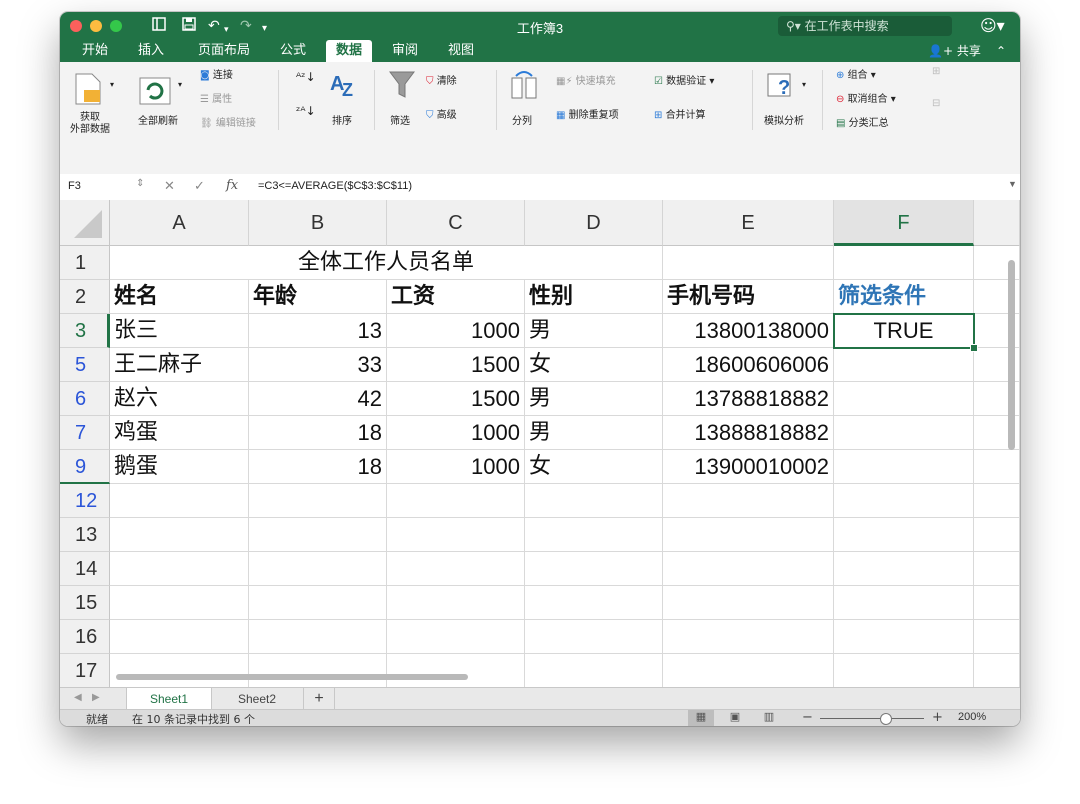 The height and width of the screenshot is (804, 1080). Describe the element at coordinates (461, 51) in the screenshot. I see `tab-view: 视图` at that location.